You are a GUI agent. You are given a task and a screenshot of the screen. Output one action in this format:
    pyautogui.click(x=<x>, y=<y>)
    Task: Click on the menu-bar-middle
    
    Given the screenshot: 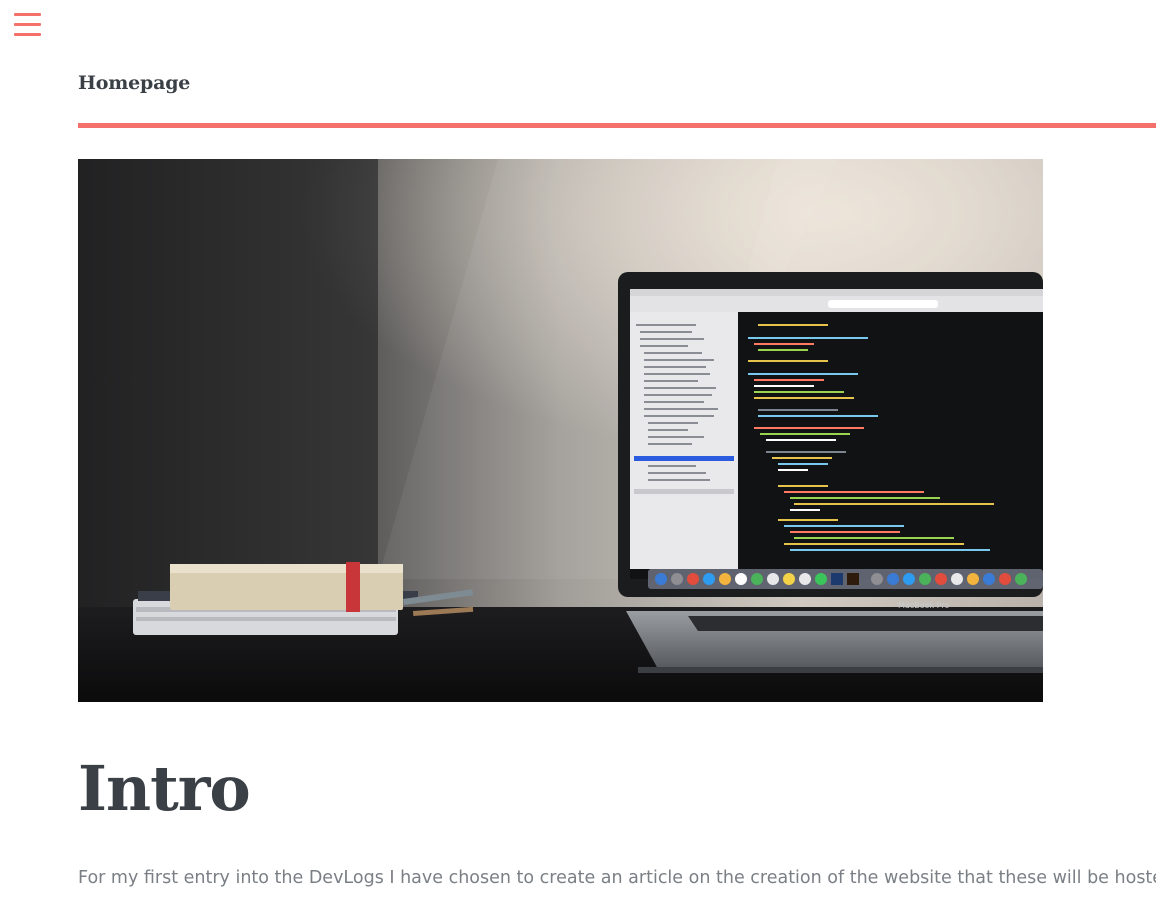 What is the action you would take?
    pyautogui.click(x=27, y=24)
    